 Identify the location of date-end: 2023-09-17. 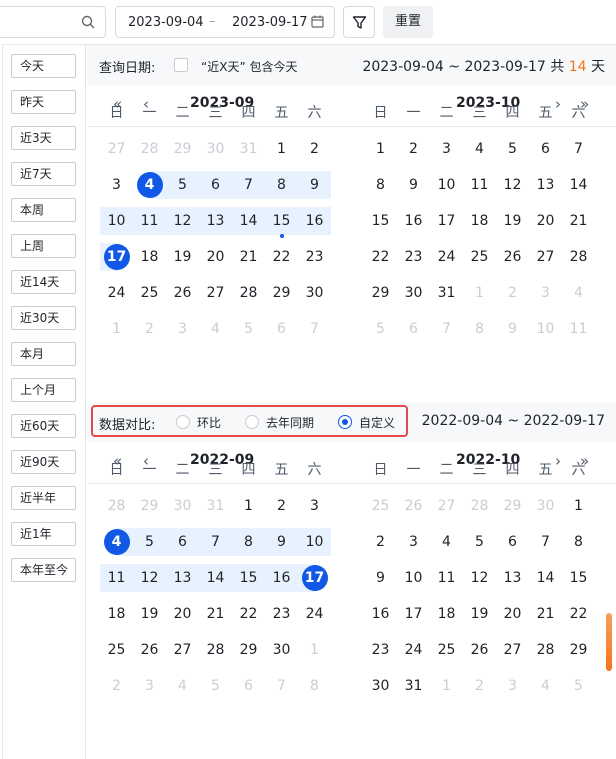
(270, 22).